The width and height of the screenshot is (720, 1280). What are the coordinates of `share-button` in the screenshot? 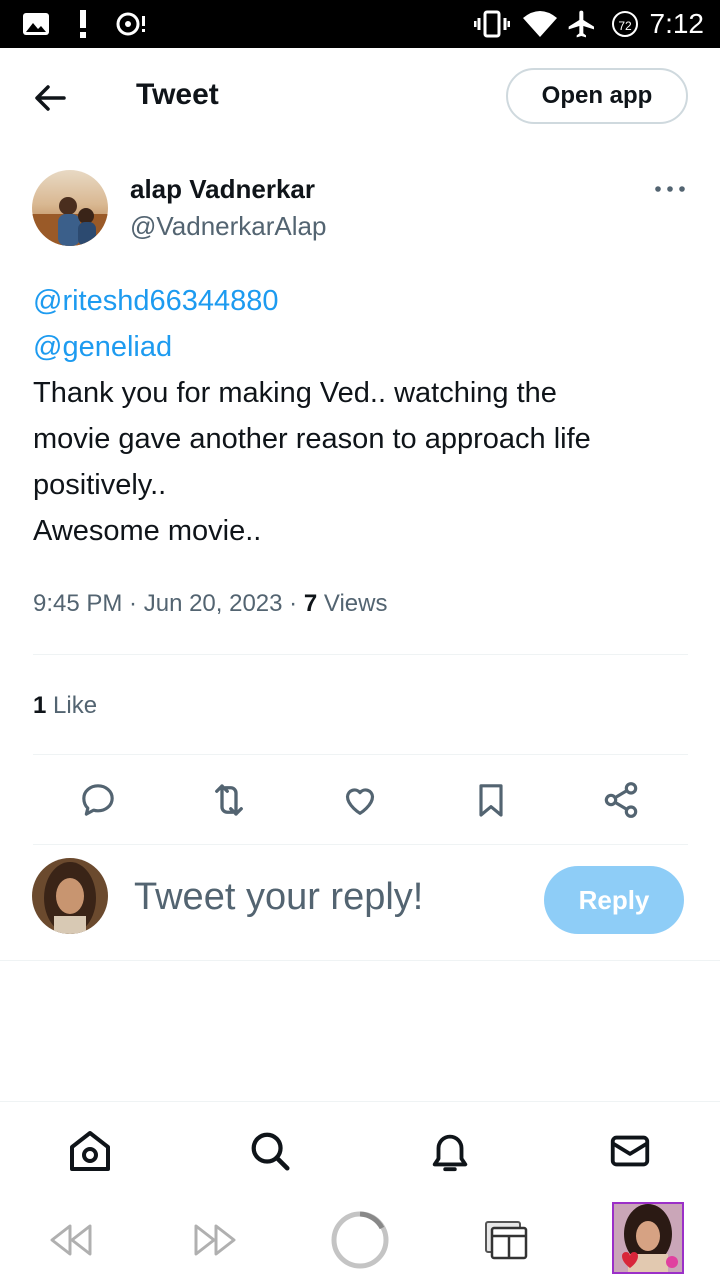 It's located at (621, 800).